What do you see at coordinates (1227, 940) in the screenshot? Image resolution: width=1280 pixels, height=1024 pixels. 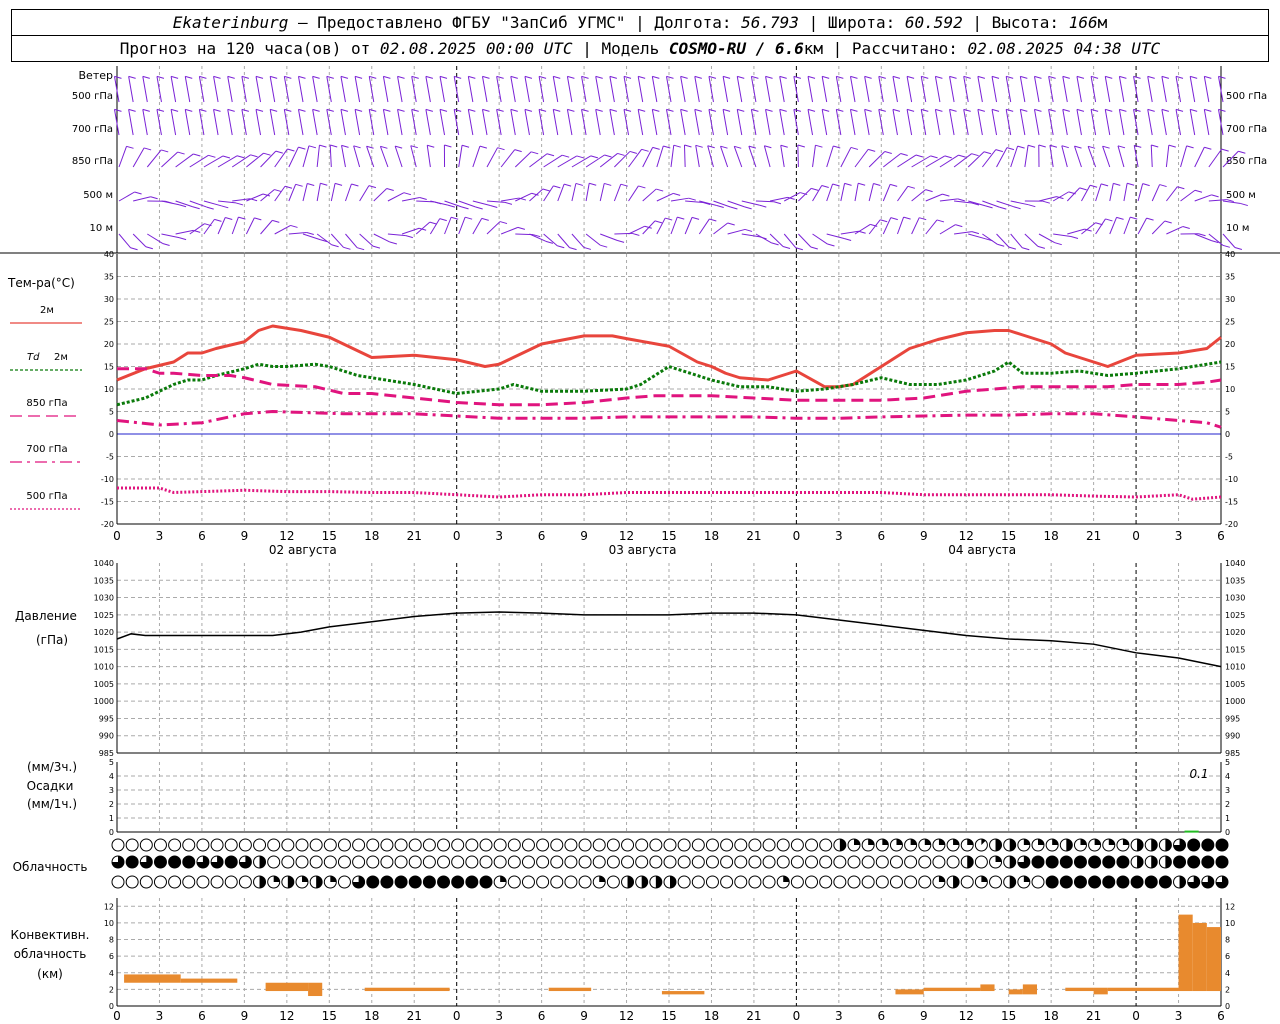 I see `conv-y-tick-right: 8` at bounding box center [1227, 940].